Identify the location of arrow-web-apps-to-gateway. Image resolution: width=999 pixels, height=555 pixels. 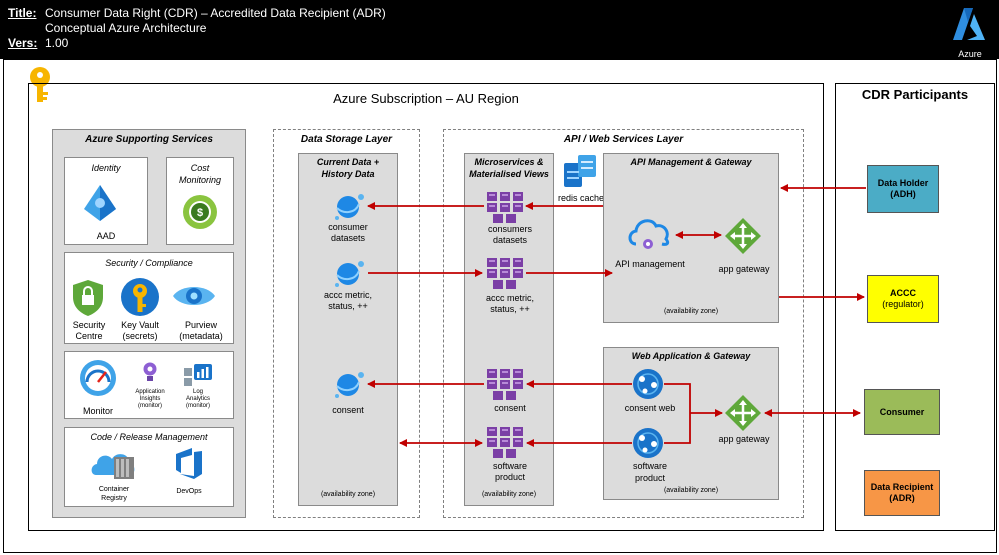
(677, 413).